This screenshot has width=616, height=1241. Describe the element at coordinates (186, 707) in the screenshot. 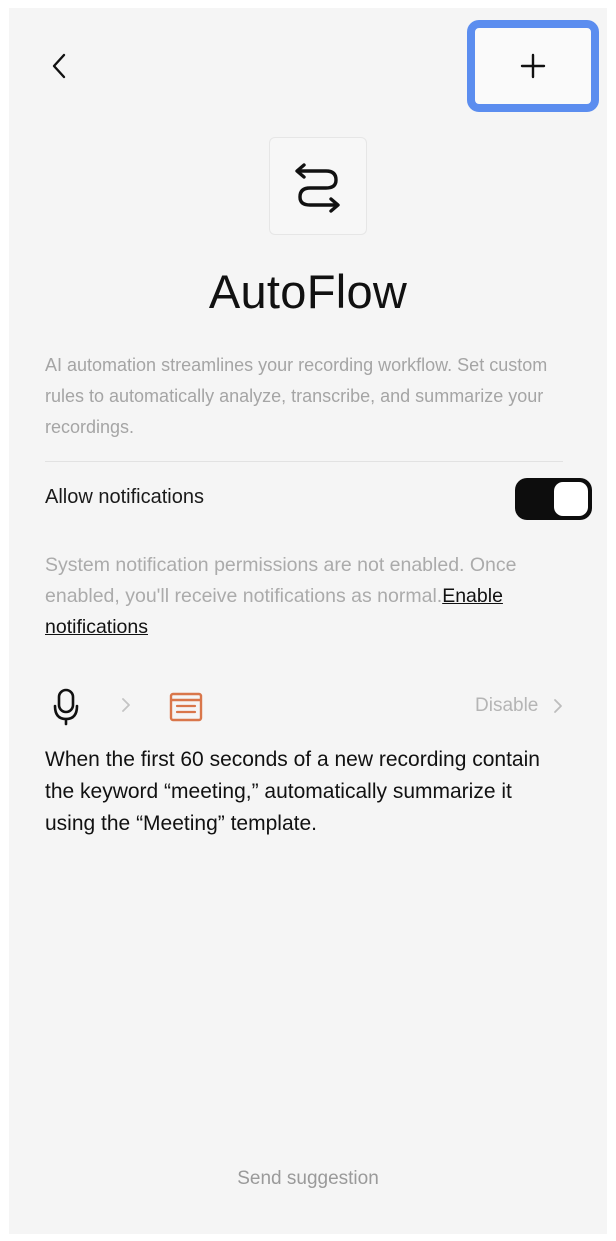

I see `document-summary-icon` at that location.